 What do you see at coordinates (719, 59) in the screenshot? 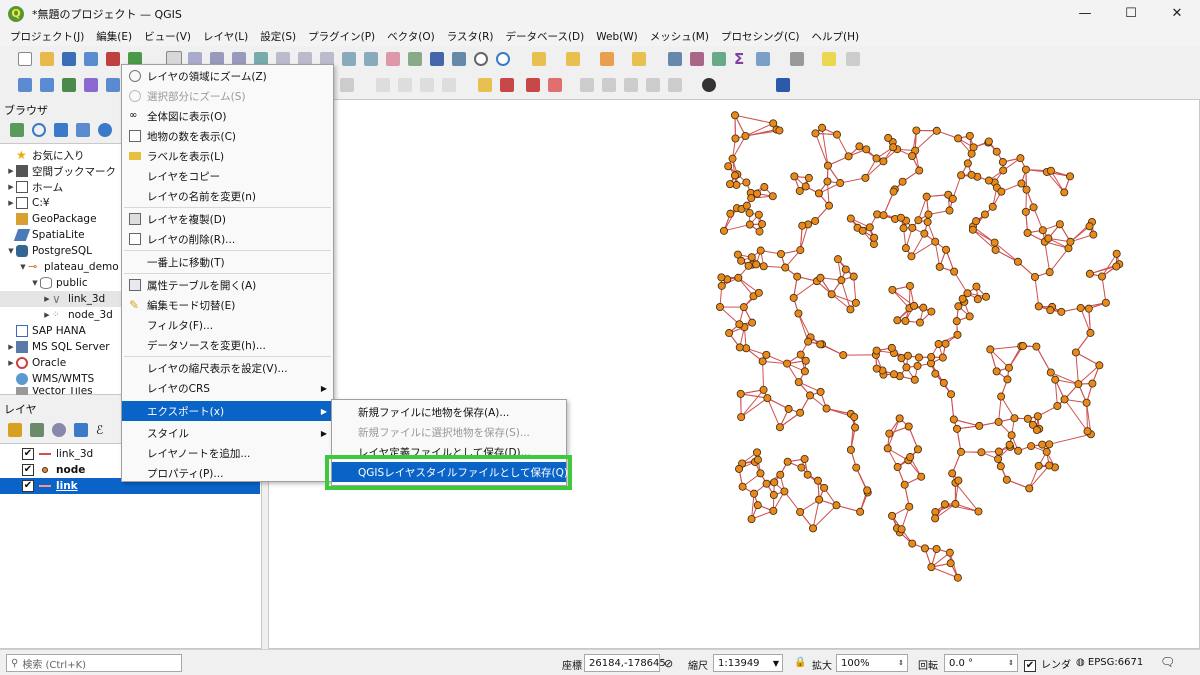
I see `processing-toolbox-icon` at bounding box center [719, 59].